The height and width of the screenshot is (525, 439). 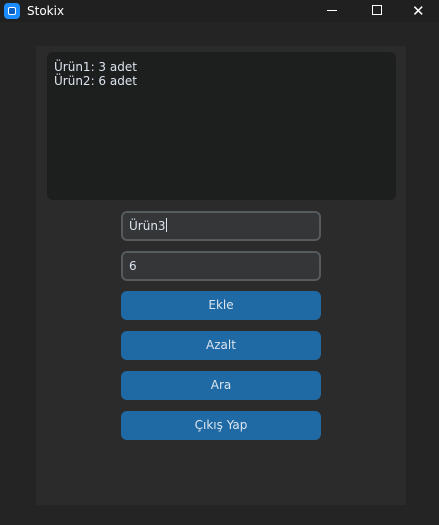 What do you see at coordinates (166, 225) in the screenshot?
I see `text-caret` at bounding box center [166, 225].